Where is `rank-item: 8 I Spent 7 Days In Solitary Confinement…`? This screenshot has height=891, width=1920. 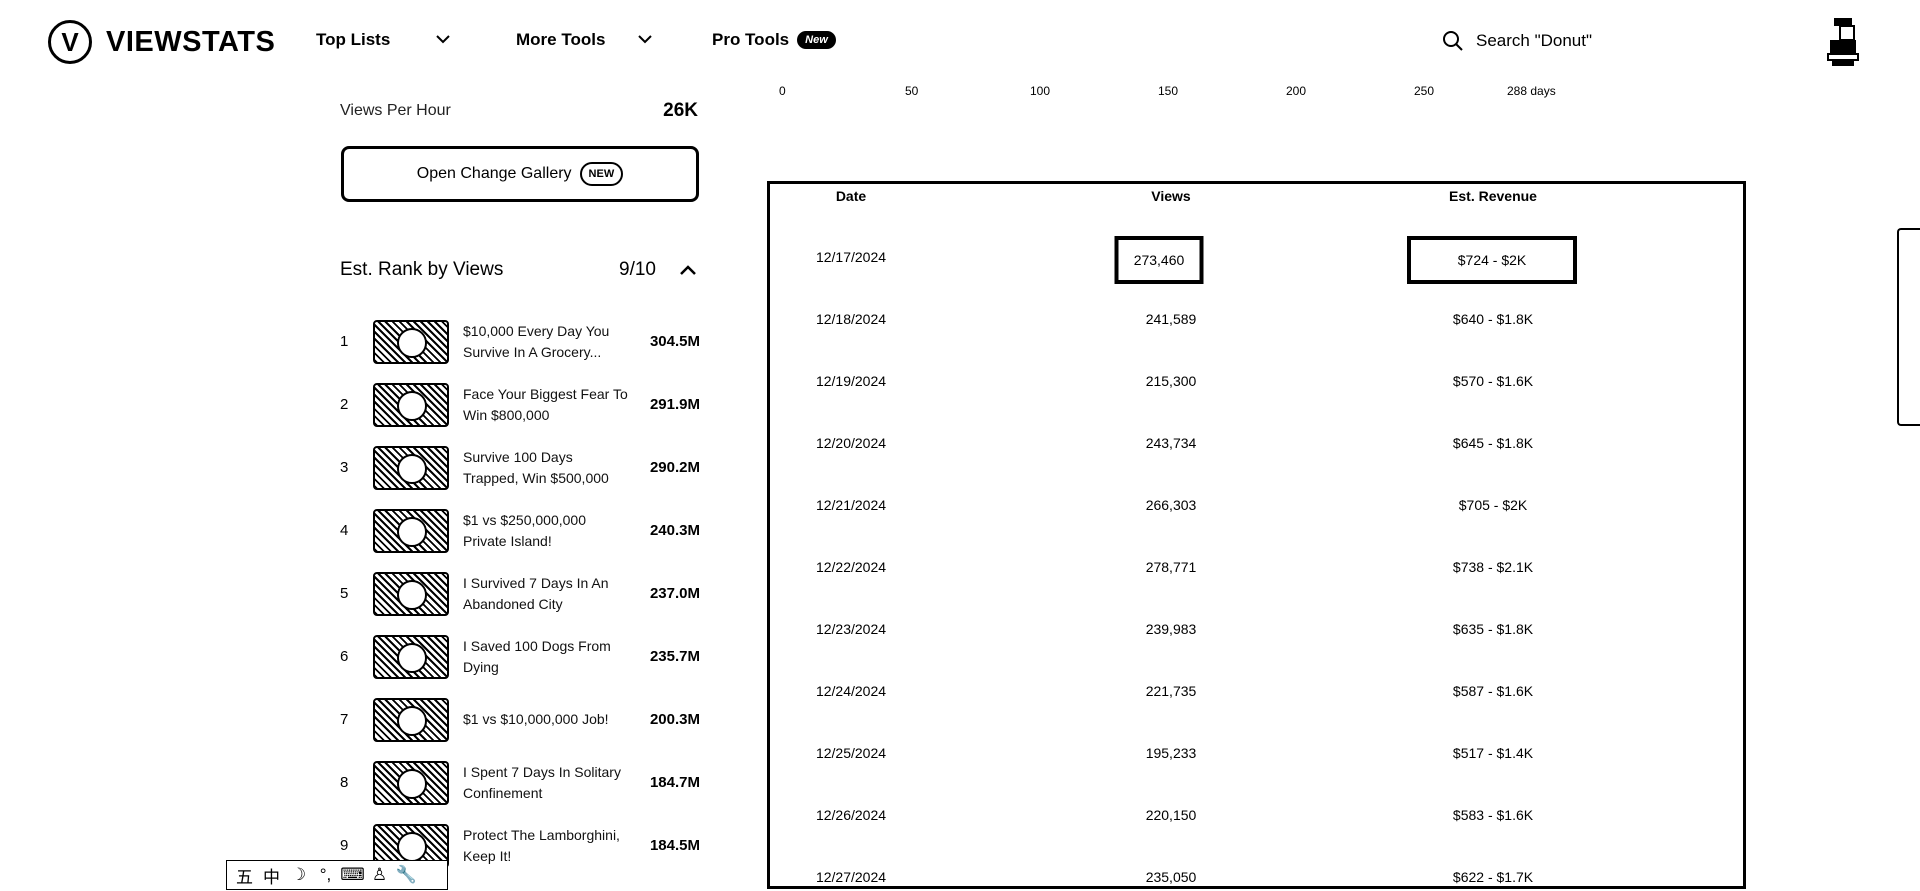
rank-item: 8 I Spent 7 Days In Solitary Confinement… is located at coordinates (520, 782).